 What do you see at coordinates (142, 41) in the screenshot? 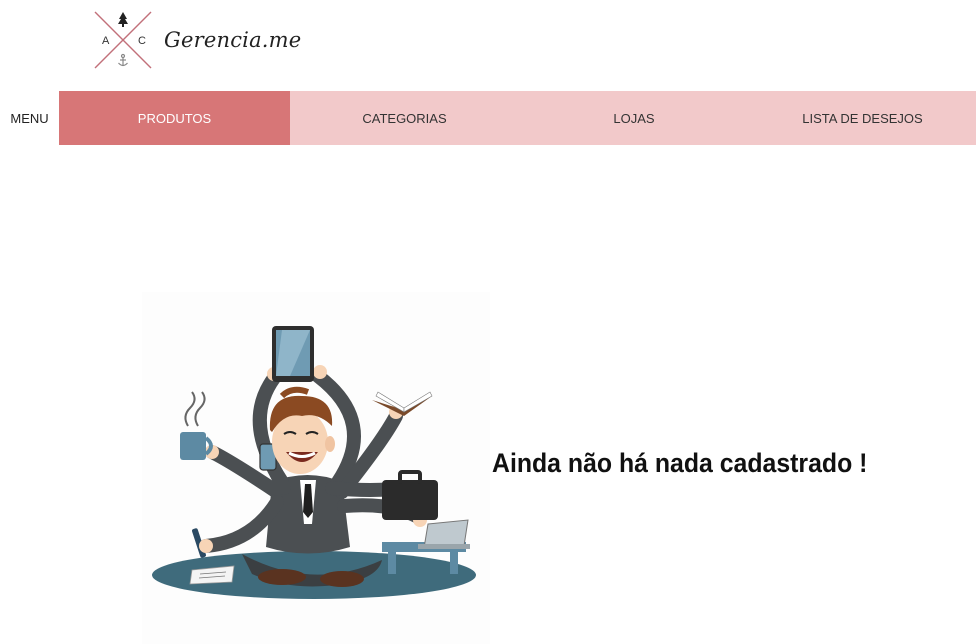
I see `logo-letter-right: C` at bounding box center [142, 41].